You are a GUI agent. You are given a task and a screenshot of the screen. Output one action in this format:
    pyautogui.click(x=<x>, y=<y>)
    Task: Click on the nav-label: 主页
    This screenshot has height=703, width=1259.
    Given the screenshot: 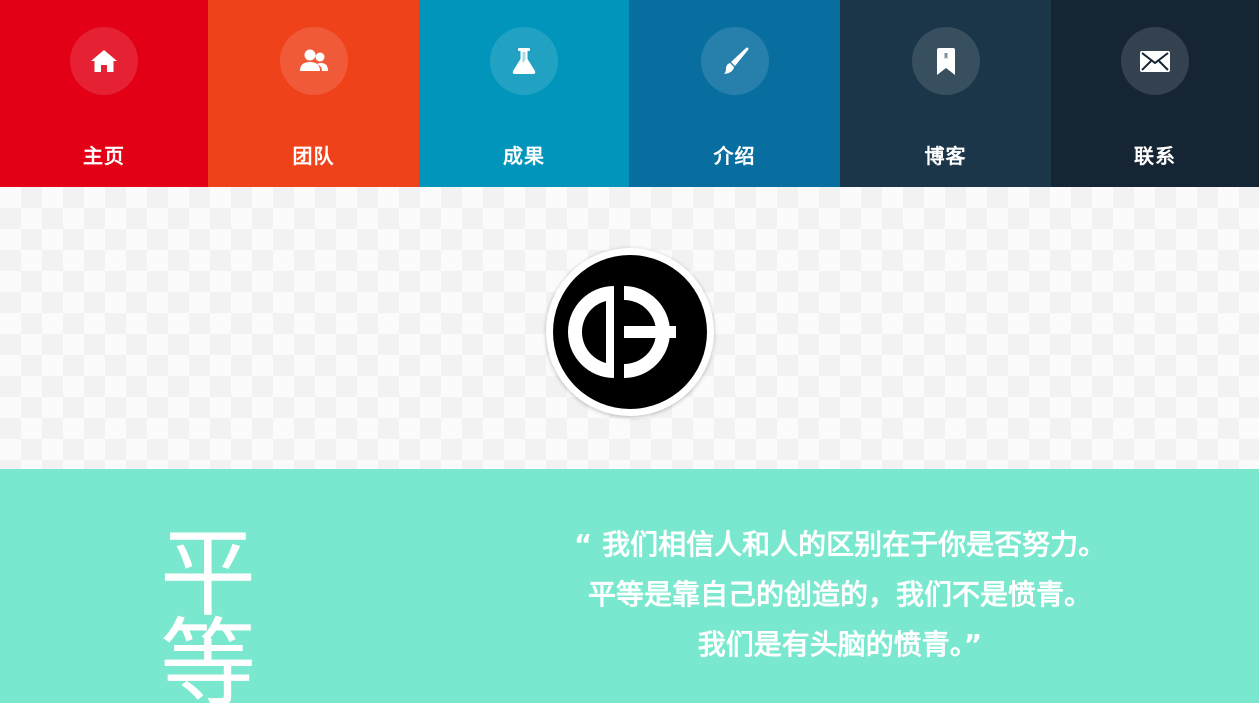 What is the action you would take?
    pyautogui.click(x=104, y=156)
    